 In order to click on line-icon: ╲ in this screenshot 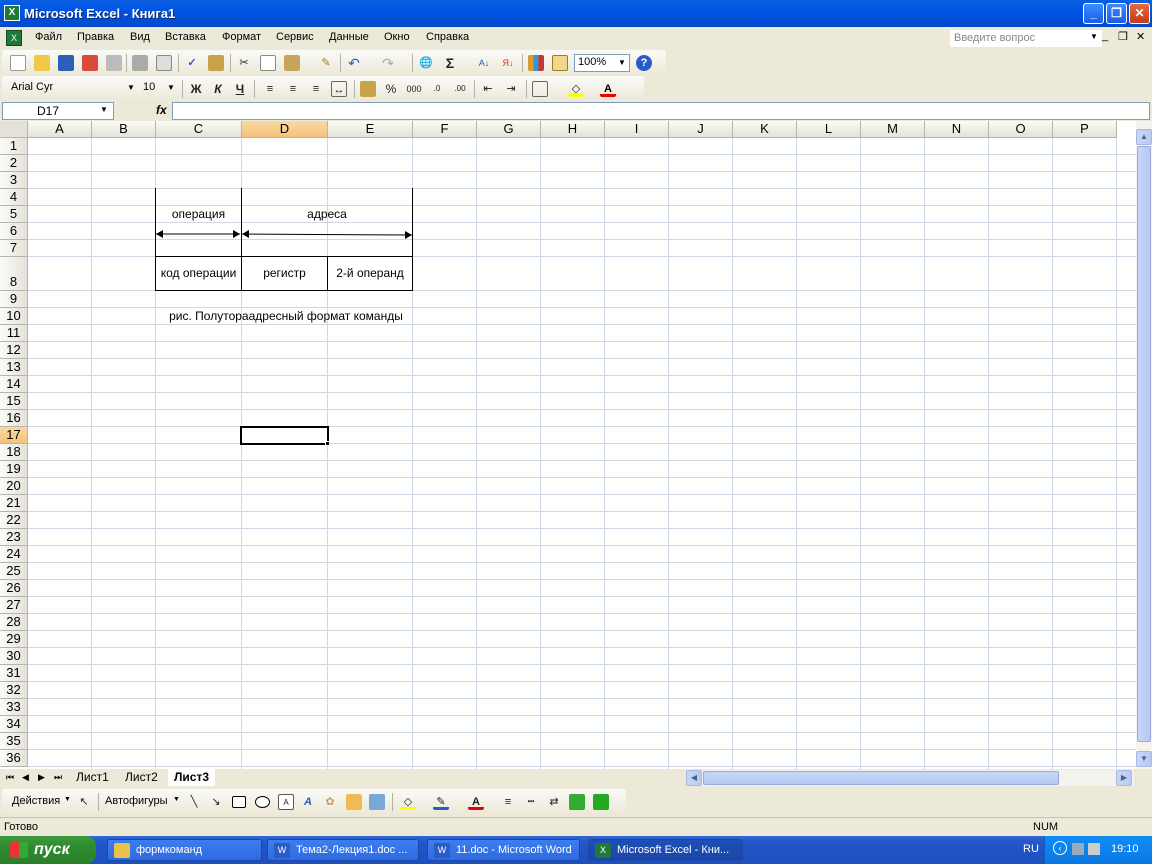, I will do `click(194, 802)`.